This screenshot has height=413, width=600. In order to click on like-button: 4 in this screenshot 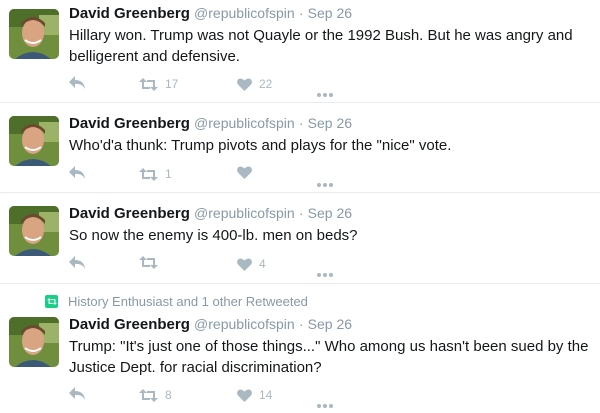, I will do `click(251, 264)`.